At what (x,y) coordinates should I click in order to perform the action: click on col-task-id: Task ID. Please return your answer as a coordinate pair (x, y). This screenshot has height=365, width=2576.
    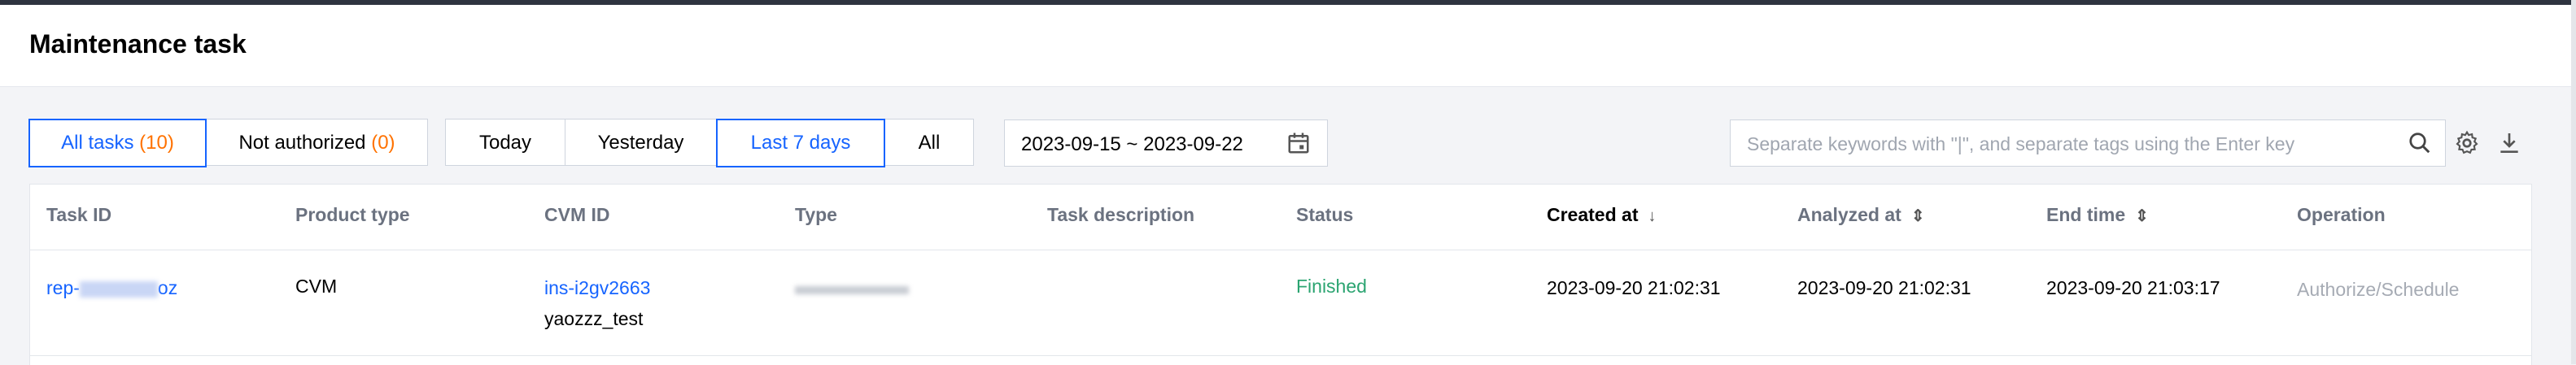
    Looking at the image, I should click on (79, 214).